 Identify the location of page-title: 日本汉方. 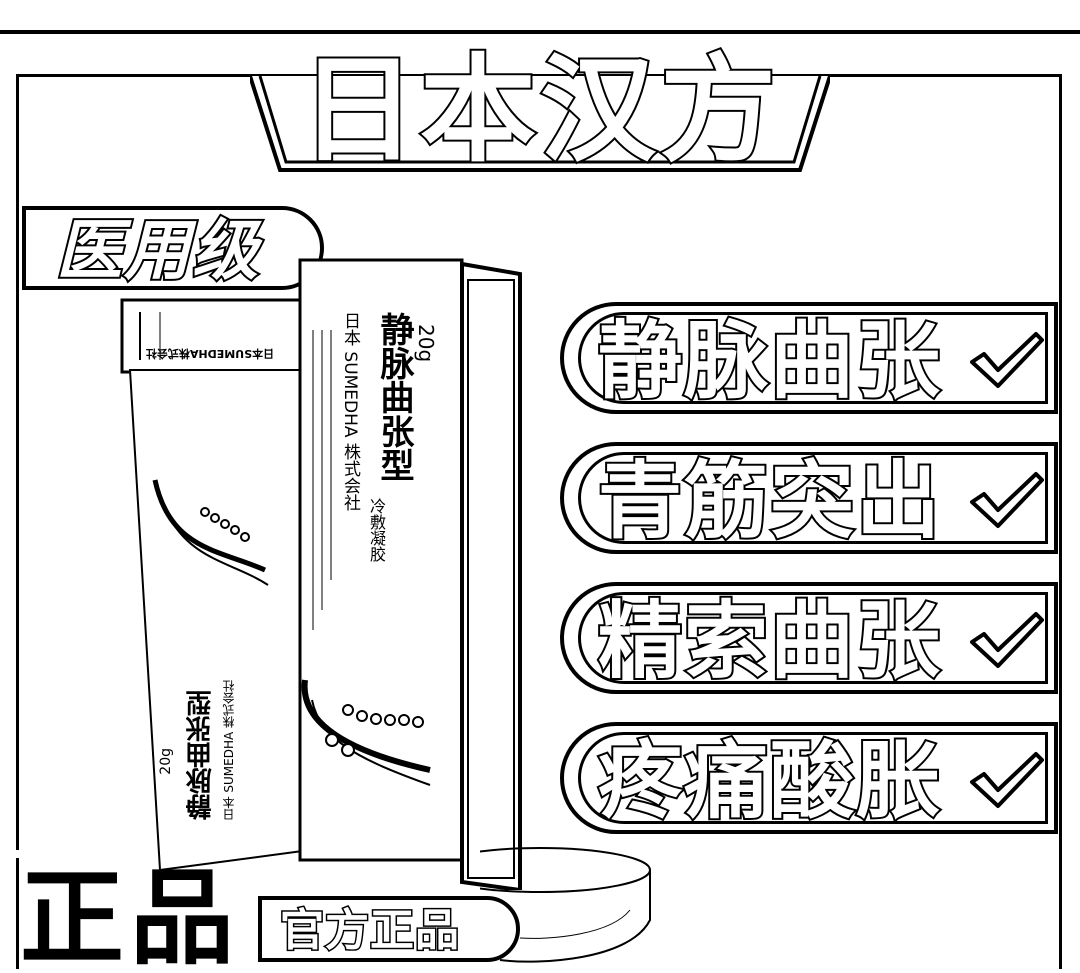
(539, 110).